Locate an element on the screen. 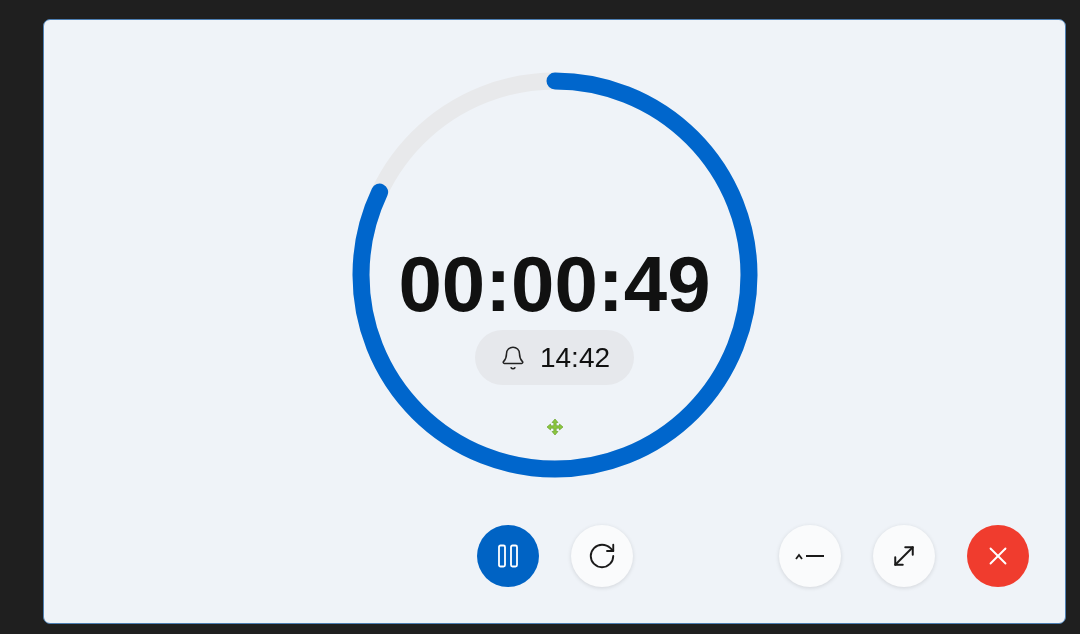  bell-icon is located at coordinates (512, 357).